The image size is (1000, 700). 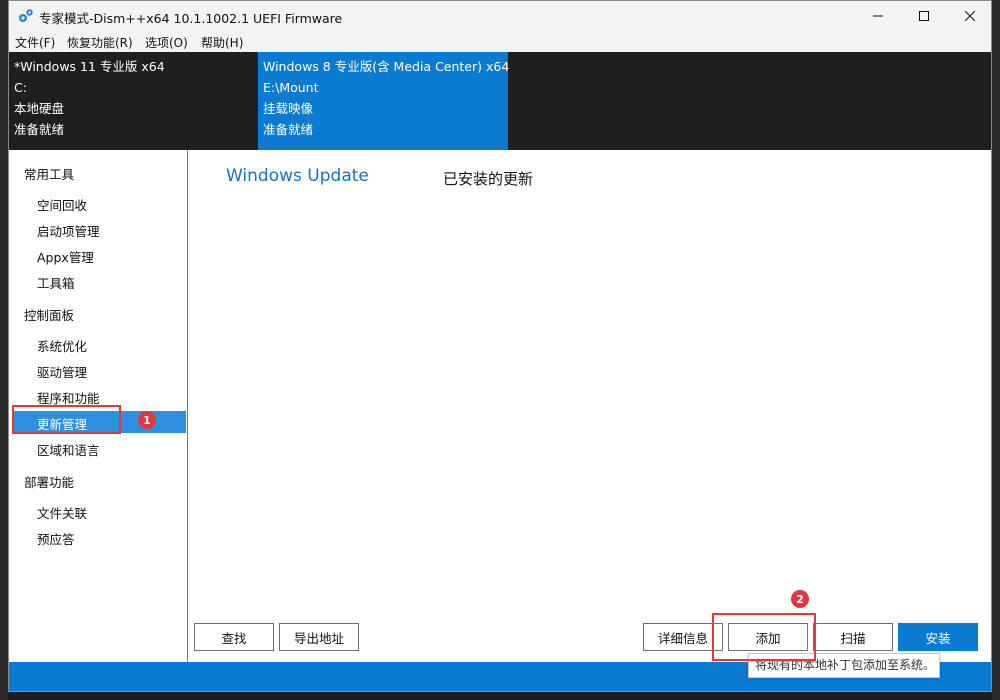 I want to click on session-type: 挂载映像, so click(x=288, y=108).